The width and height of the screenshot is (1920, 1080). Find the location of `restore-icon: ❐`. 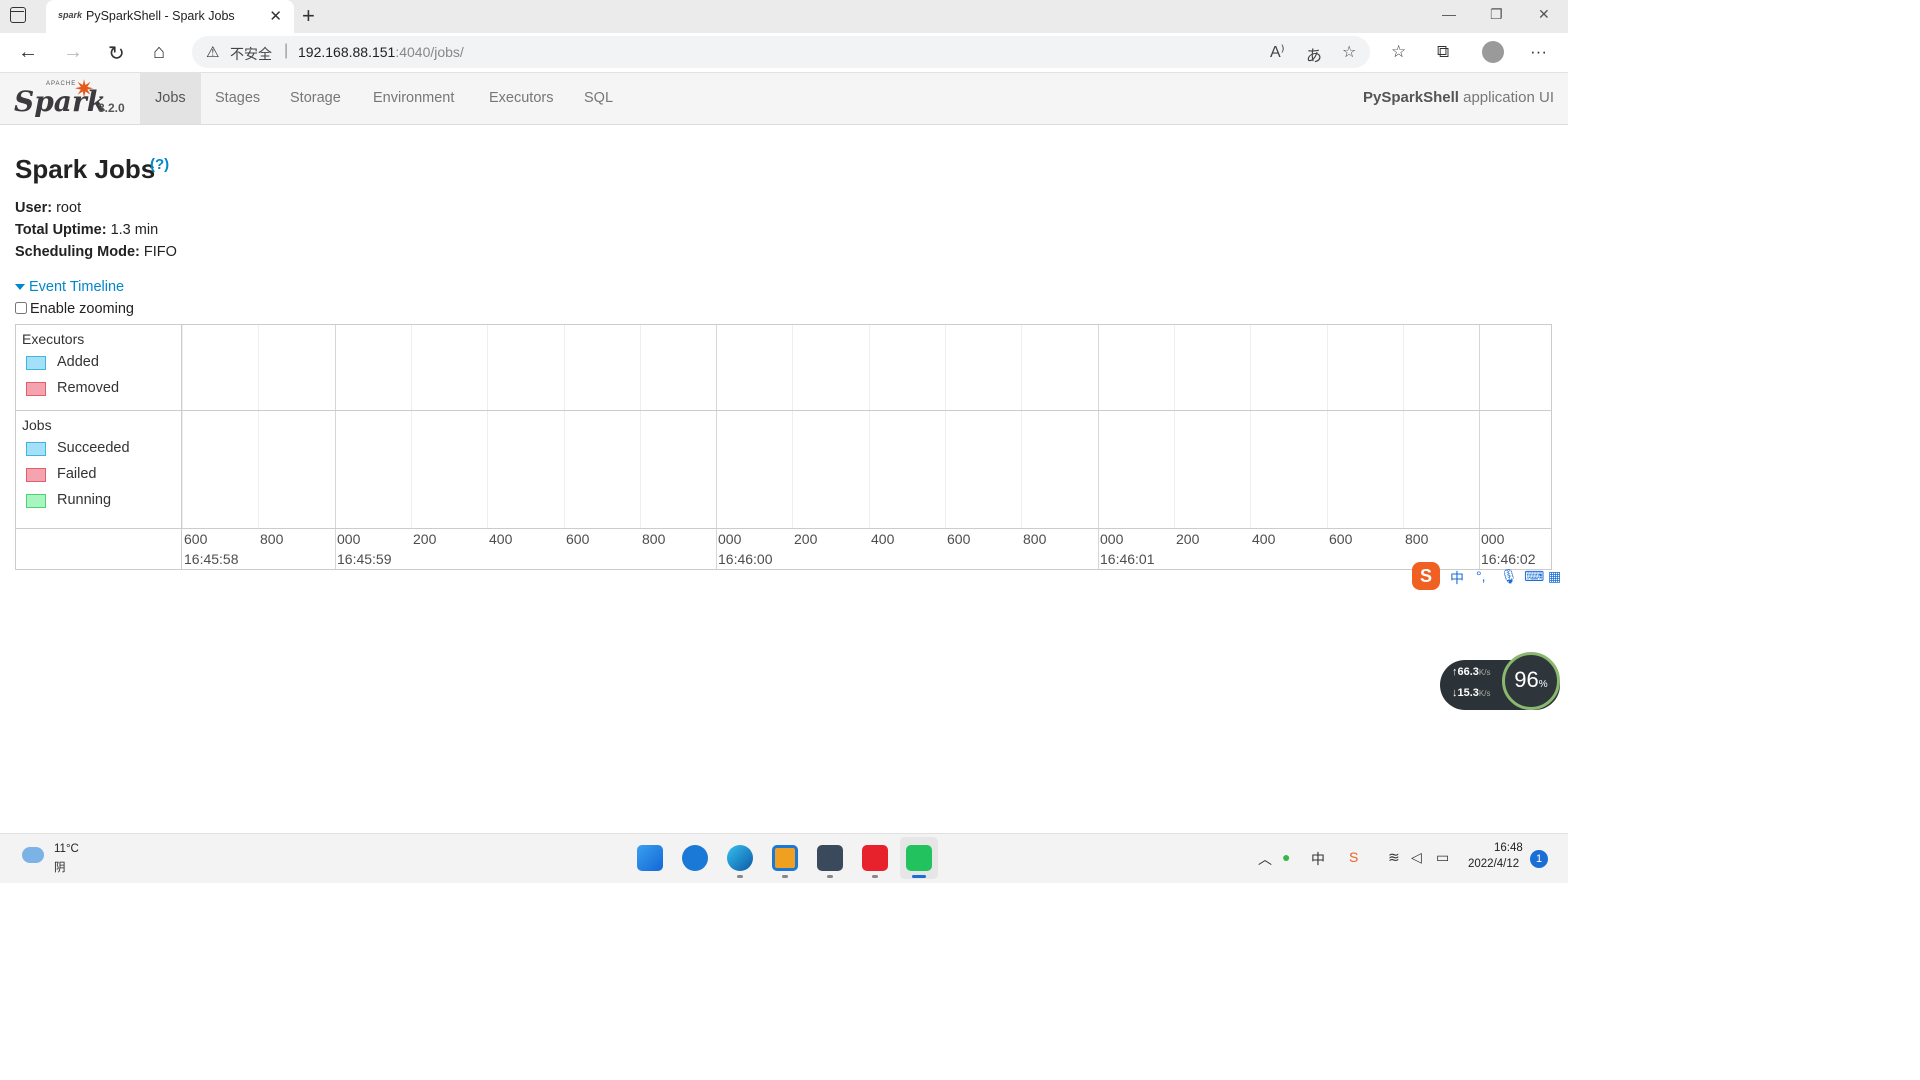

restore-icon: ❐ is located at coordinates (1496, 14).